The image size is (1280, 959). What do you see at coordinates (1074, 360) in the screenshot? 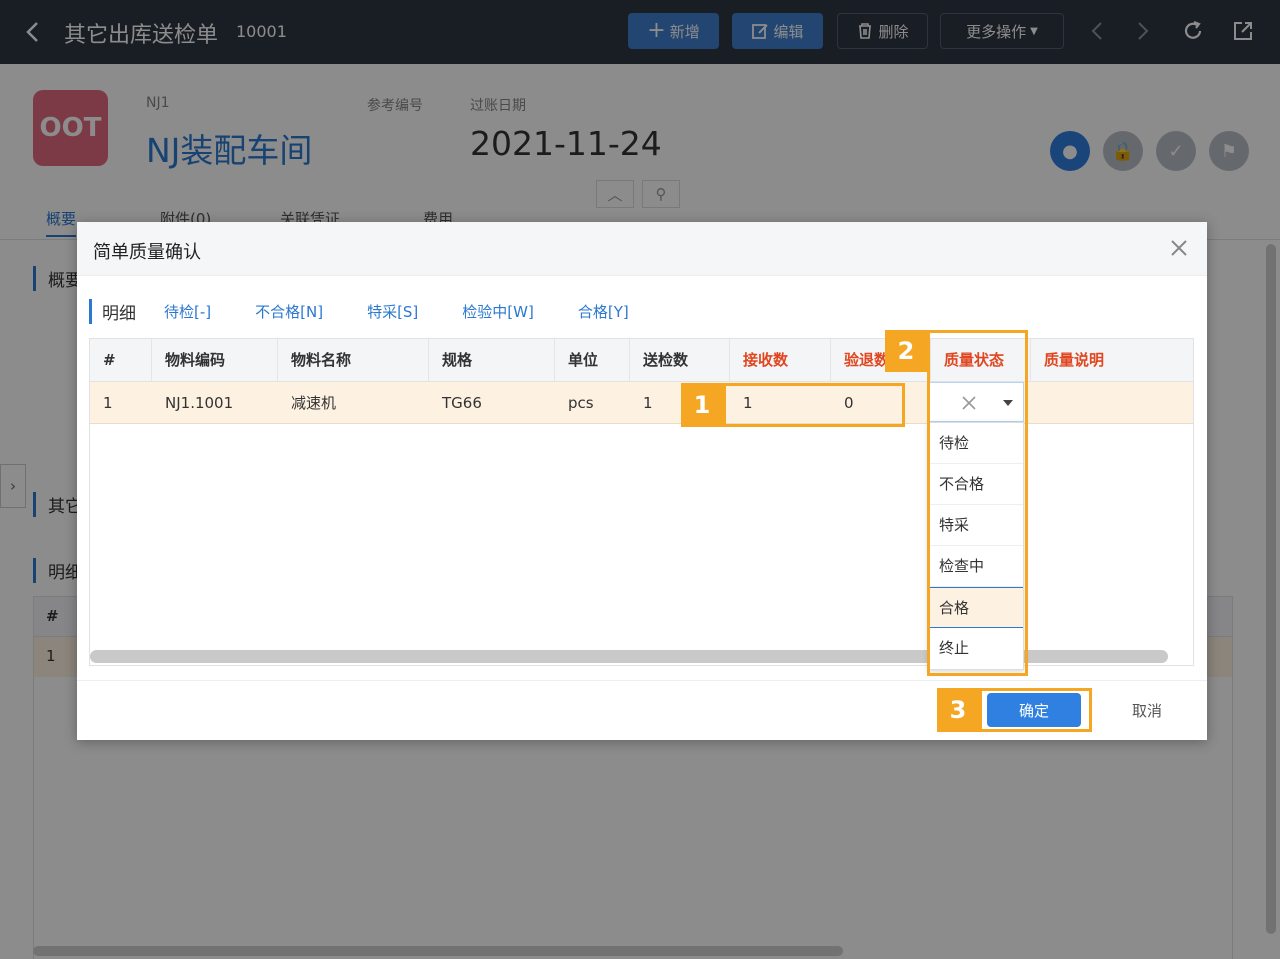
I see `column-header-quality-note: 质量说明` at bounding box center [1074, 360].